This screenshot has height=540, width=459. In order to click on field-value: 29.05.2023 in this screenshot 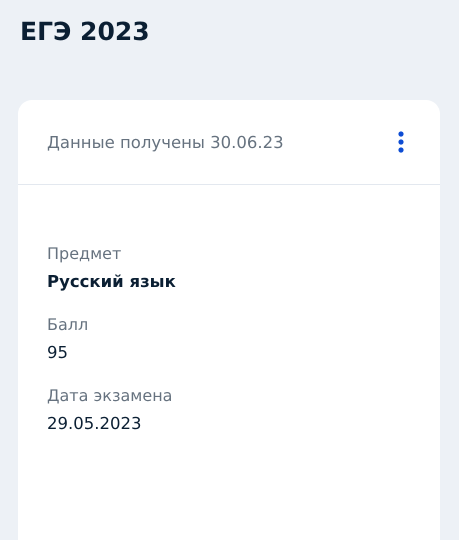, I will do `click(94, 424)`.